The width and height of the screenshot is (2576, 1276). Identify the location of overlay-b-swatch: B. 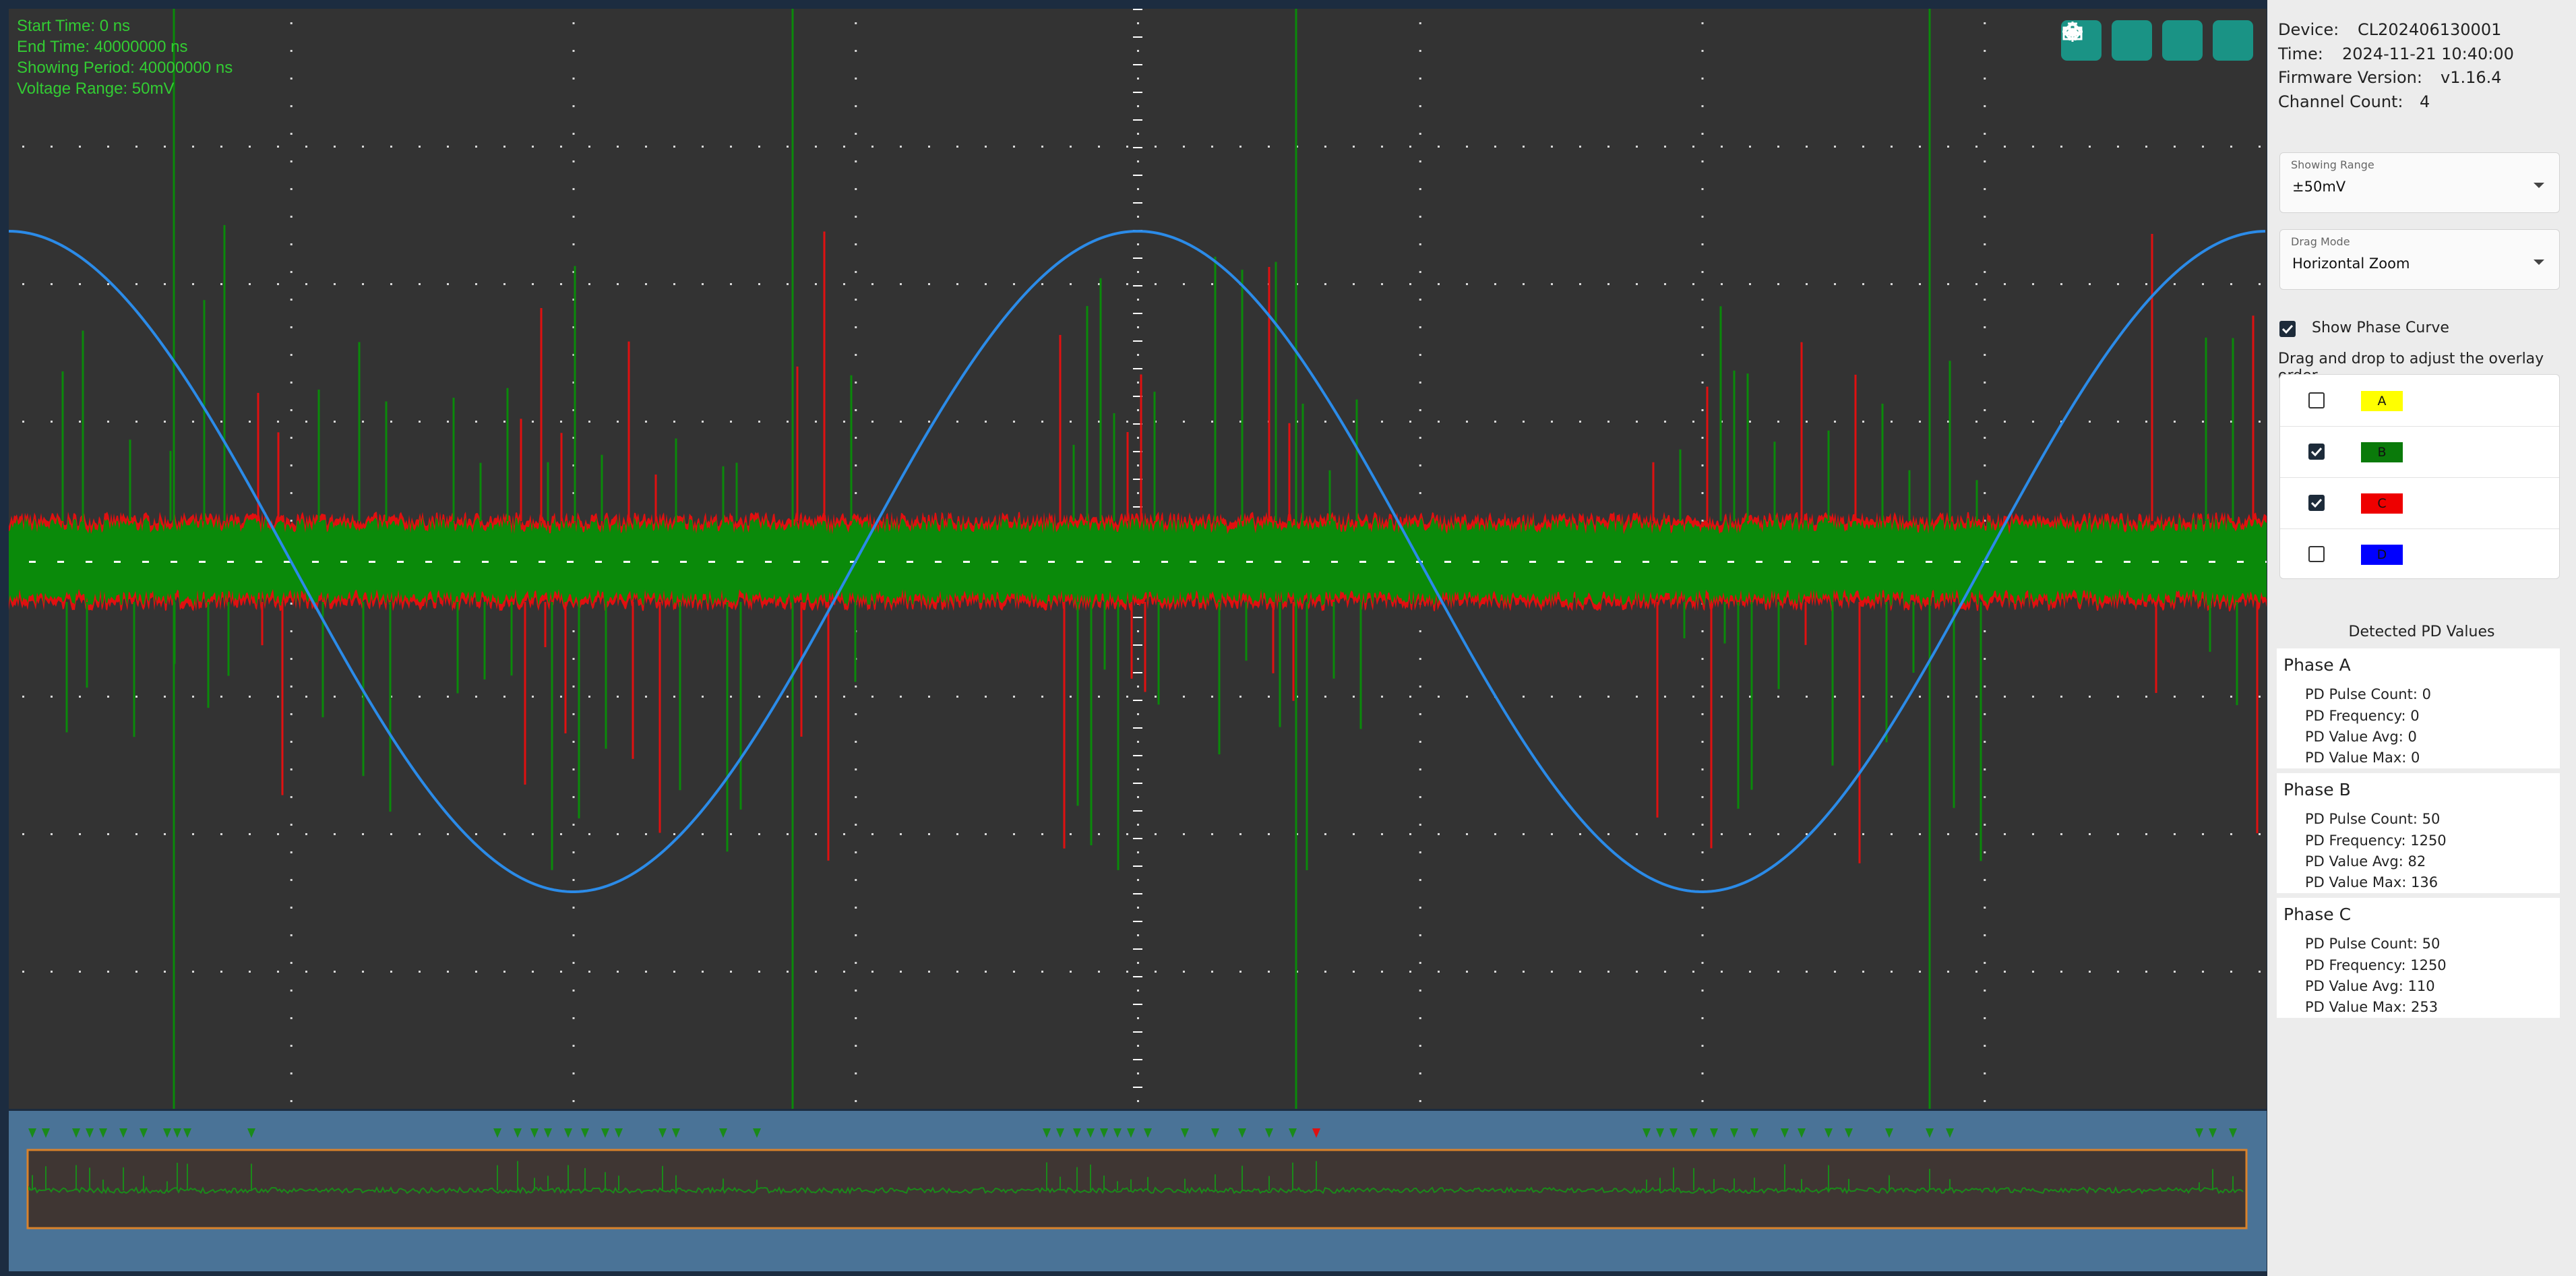
(2382, 452).